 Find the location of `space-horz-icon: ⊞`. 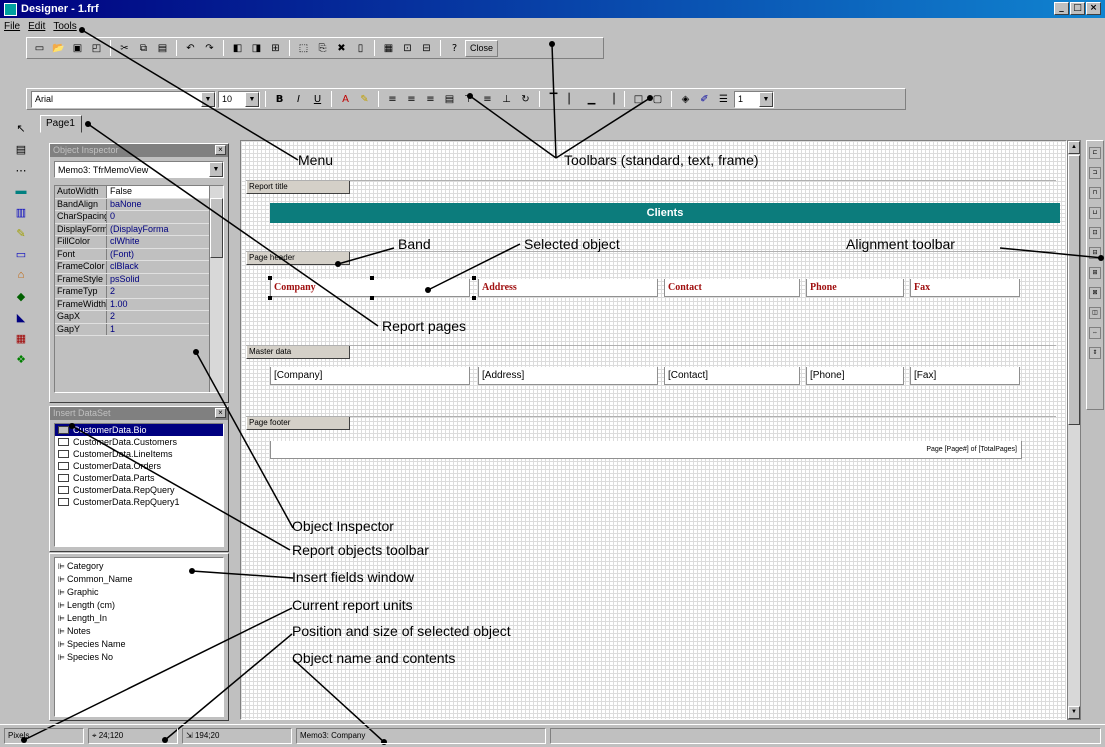

space-horz-icon: ⊞ is located at coordinates (1095, 273).